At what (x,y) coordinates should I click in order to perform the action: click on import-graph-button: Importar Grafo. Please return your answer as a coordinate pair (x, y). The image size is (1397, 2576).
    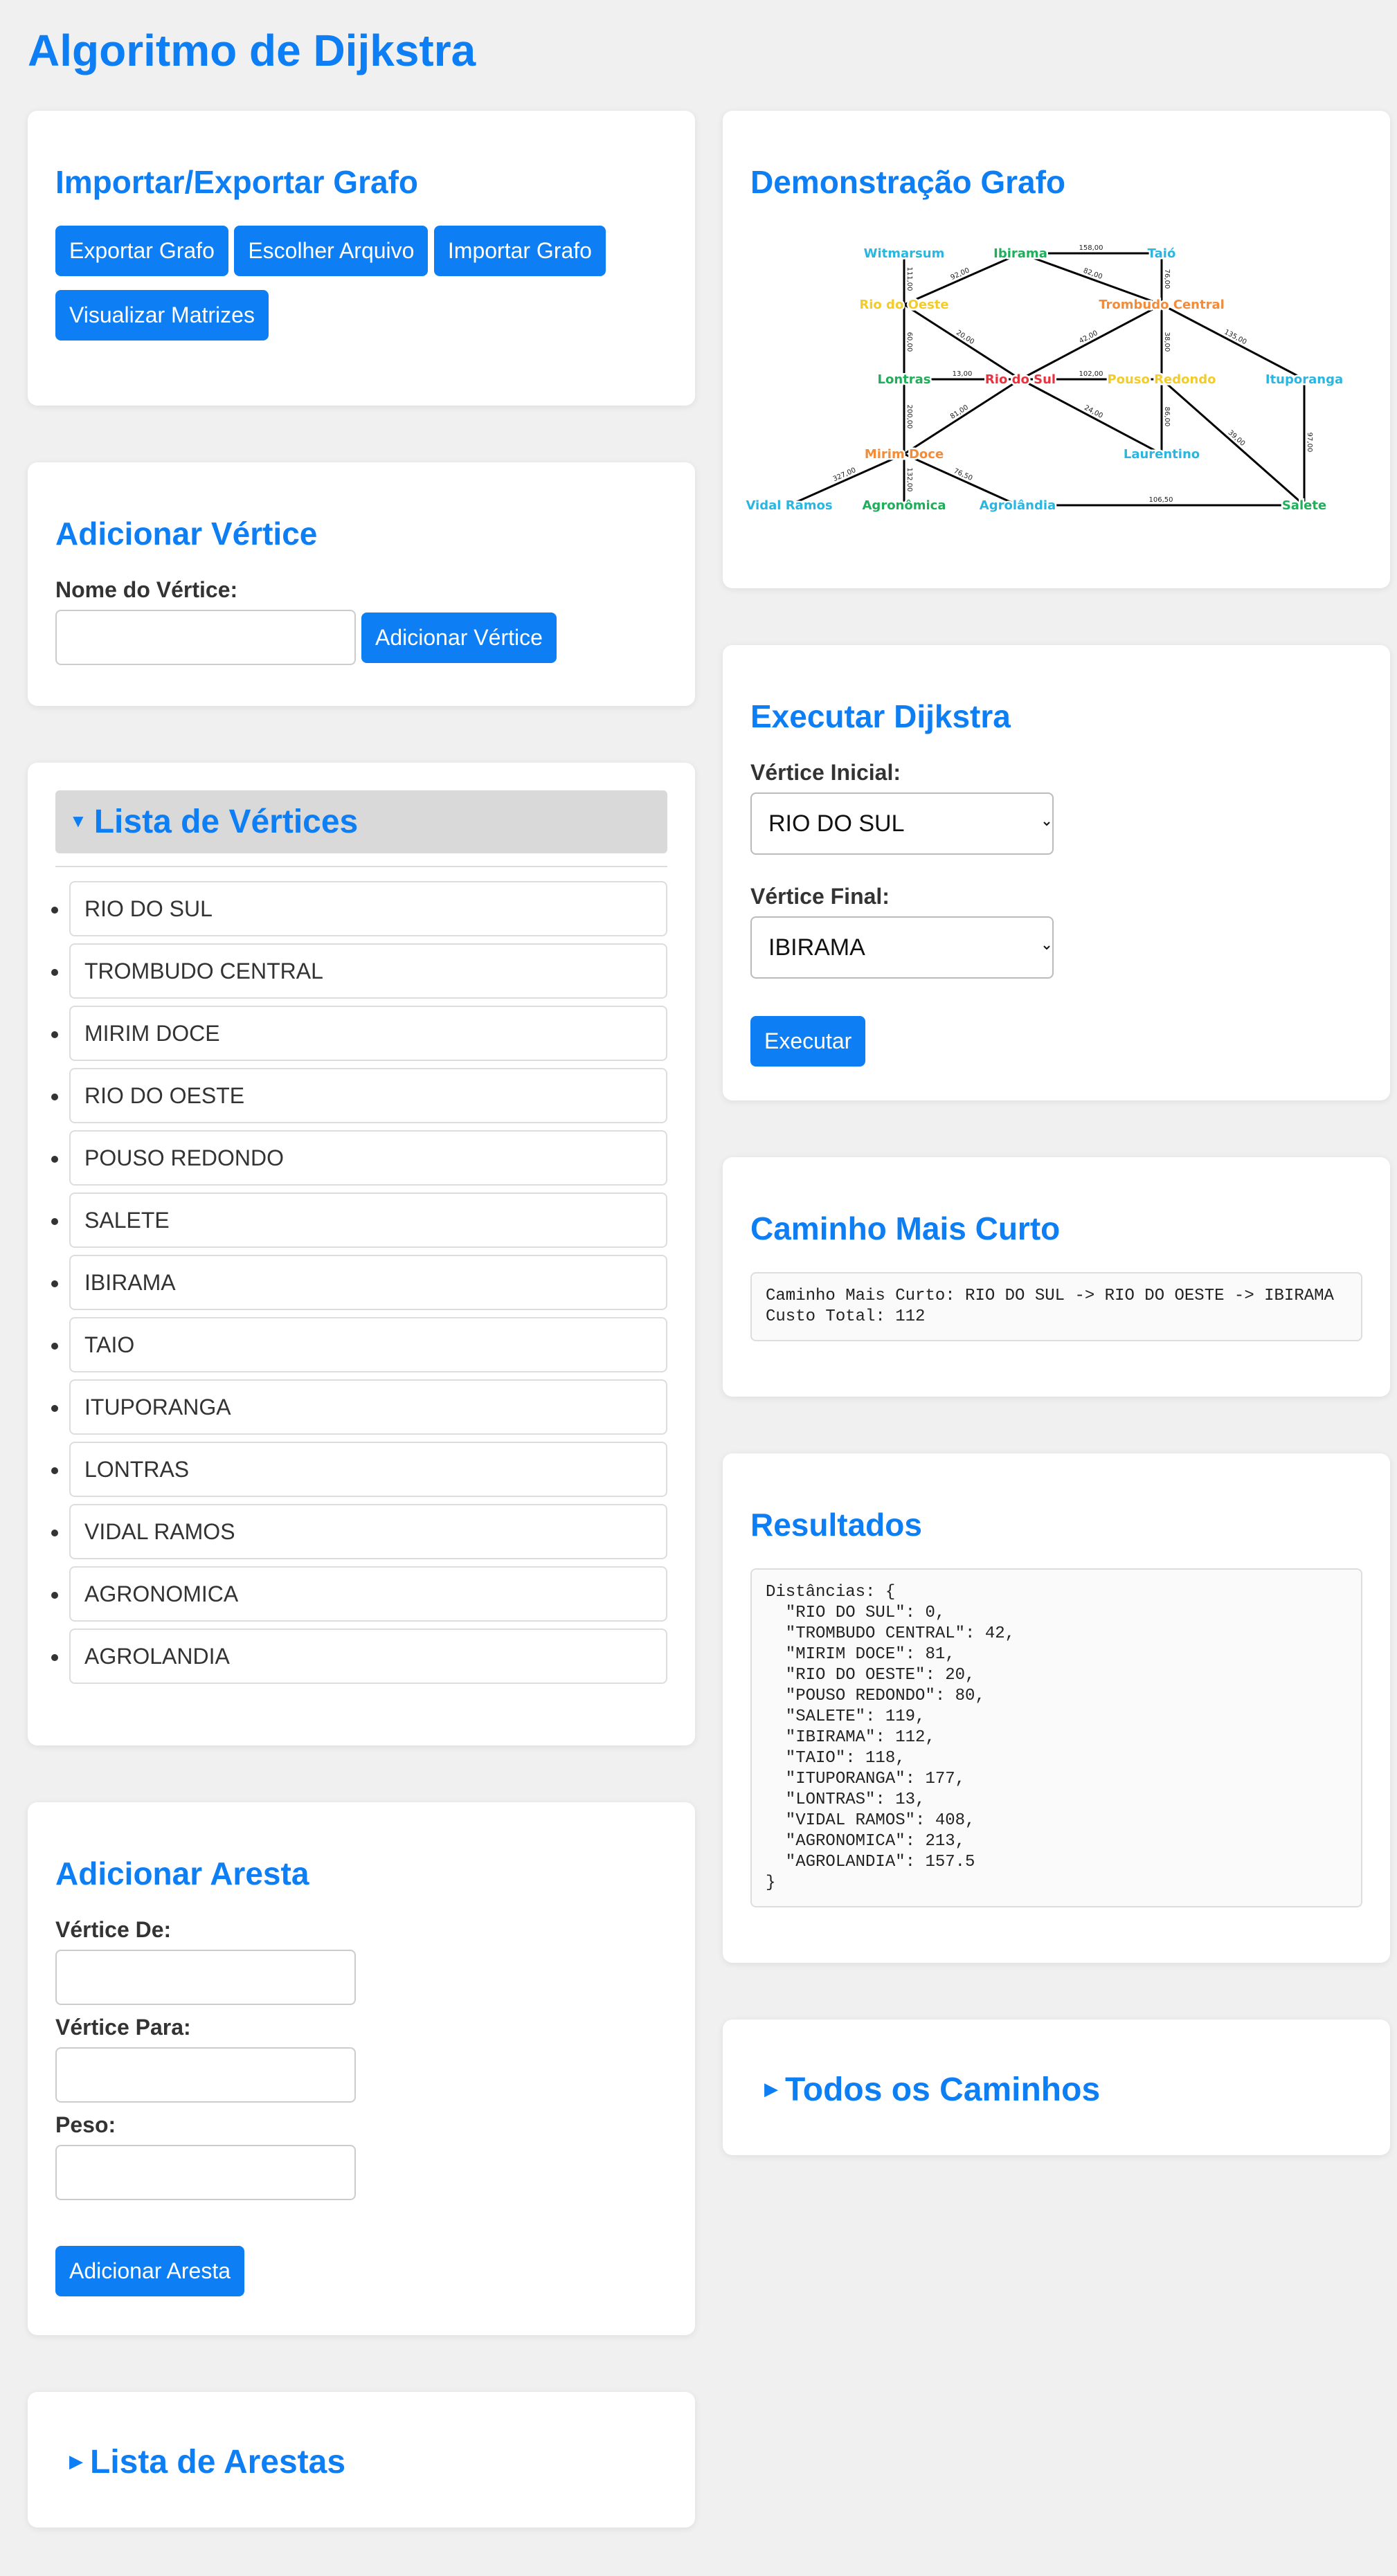
    Looking at the image, I should click on (520, 251).